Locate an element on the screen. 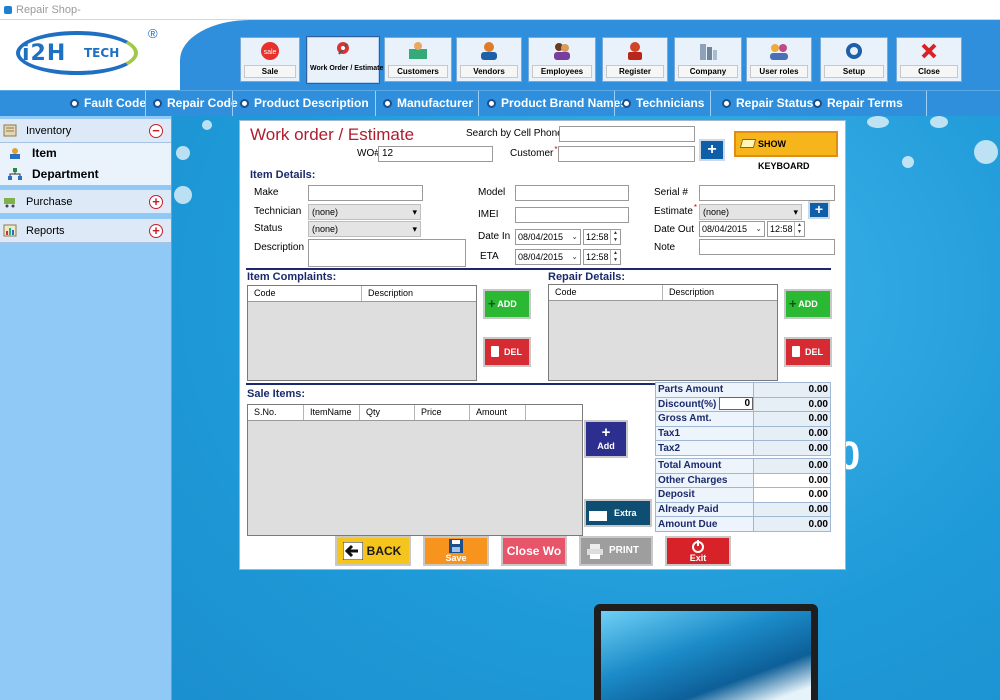  nav-repair-code: Repair Code is located at coordinates (195, 103).